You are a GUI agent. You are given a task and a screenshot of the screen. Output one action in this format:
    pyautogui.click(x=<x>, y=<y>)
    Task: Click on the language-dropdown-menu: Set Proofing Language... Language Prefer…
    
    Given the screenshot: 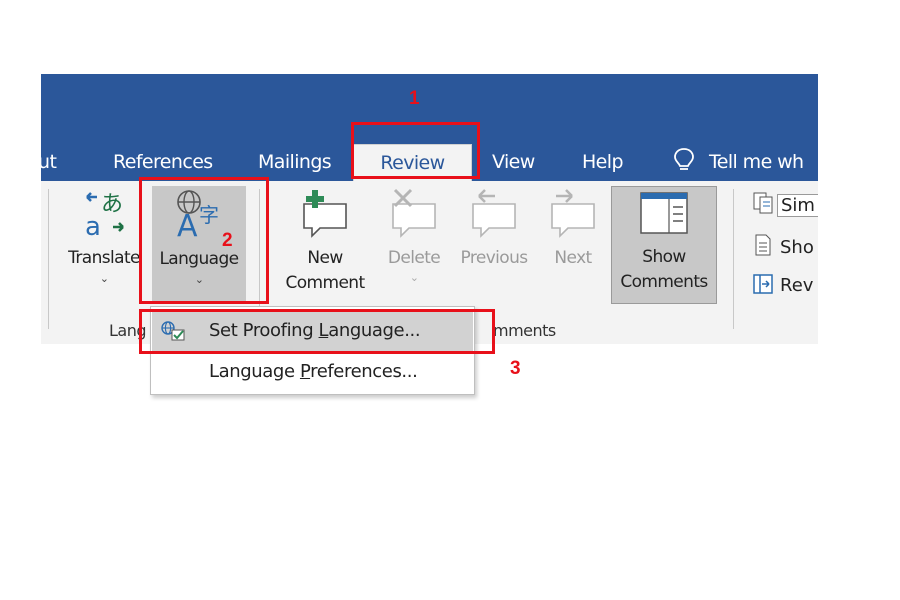 What is the action you would take?
    pyautogui.click(x=312, y=350)
    